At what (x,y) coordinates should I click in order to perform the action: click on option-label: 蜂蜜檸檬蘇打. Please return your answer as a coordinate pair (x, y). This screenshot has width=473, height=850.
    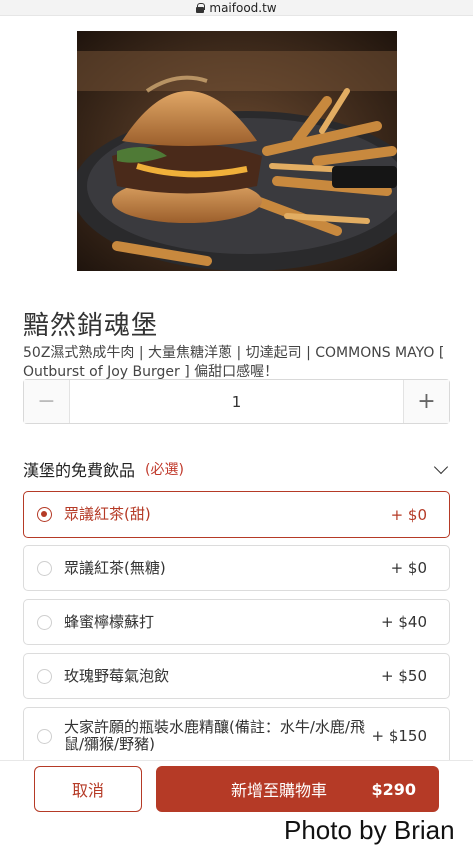
    Looking at the image, I should click on (109, 621).